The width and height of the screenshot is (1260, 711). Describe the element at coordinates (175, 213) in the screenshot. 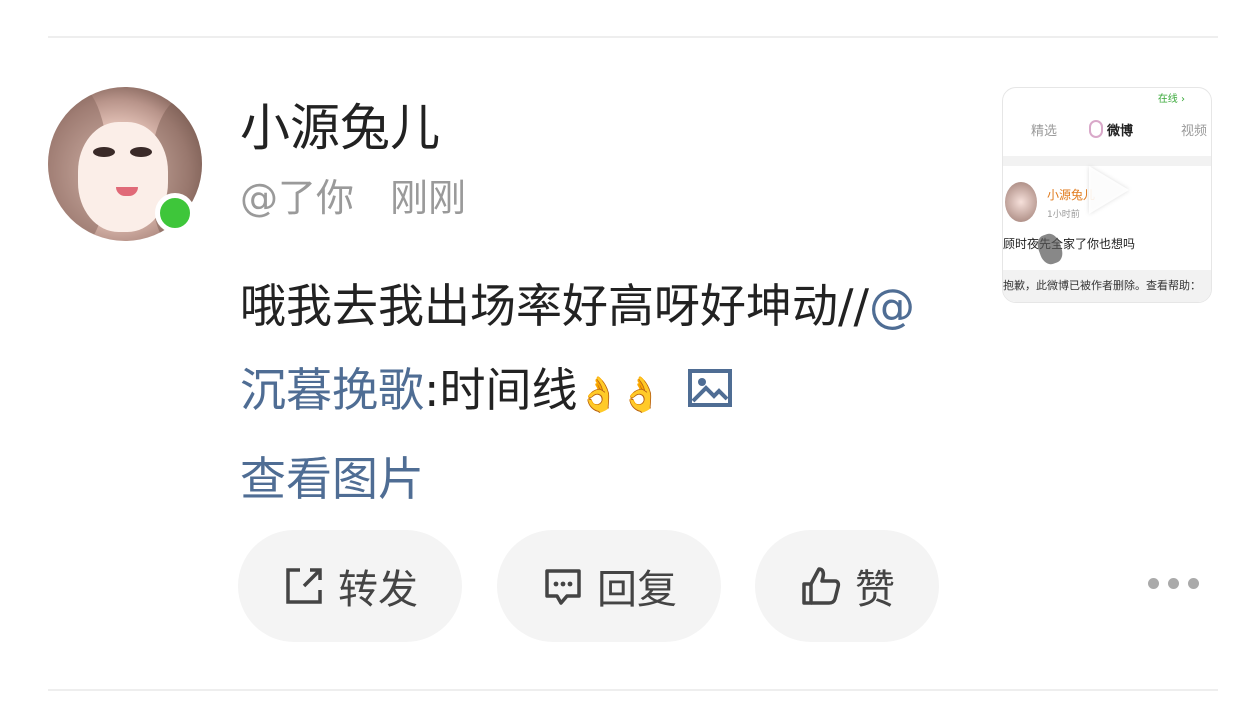

I see `online-status-dot` at that location.